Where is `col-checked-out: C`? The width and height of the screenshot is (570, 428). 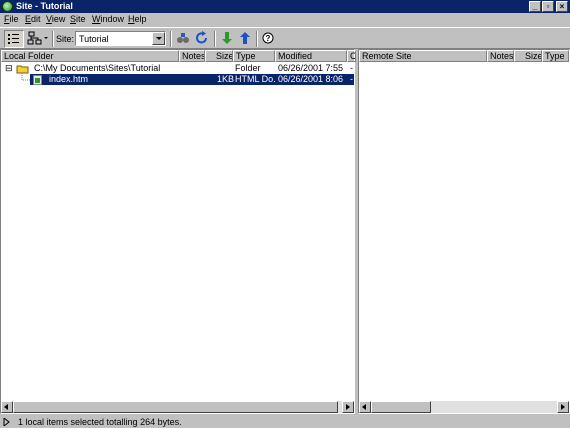 col-checked-out: C is located at coordinates (351, 56).